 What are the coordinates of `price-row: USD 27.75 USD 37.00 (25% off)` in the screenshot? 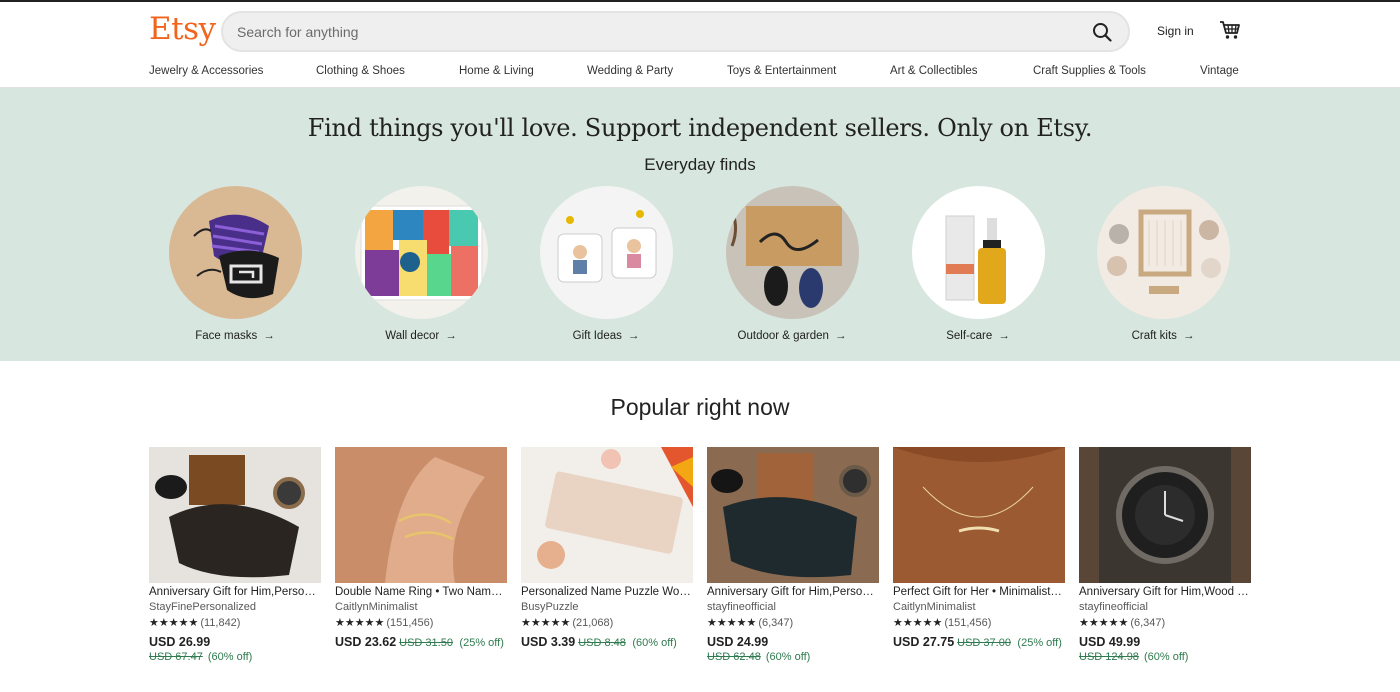 It's located at (977, 642).